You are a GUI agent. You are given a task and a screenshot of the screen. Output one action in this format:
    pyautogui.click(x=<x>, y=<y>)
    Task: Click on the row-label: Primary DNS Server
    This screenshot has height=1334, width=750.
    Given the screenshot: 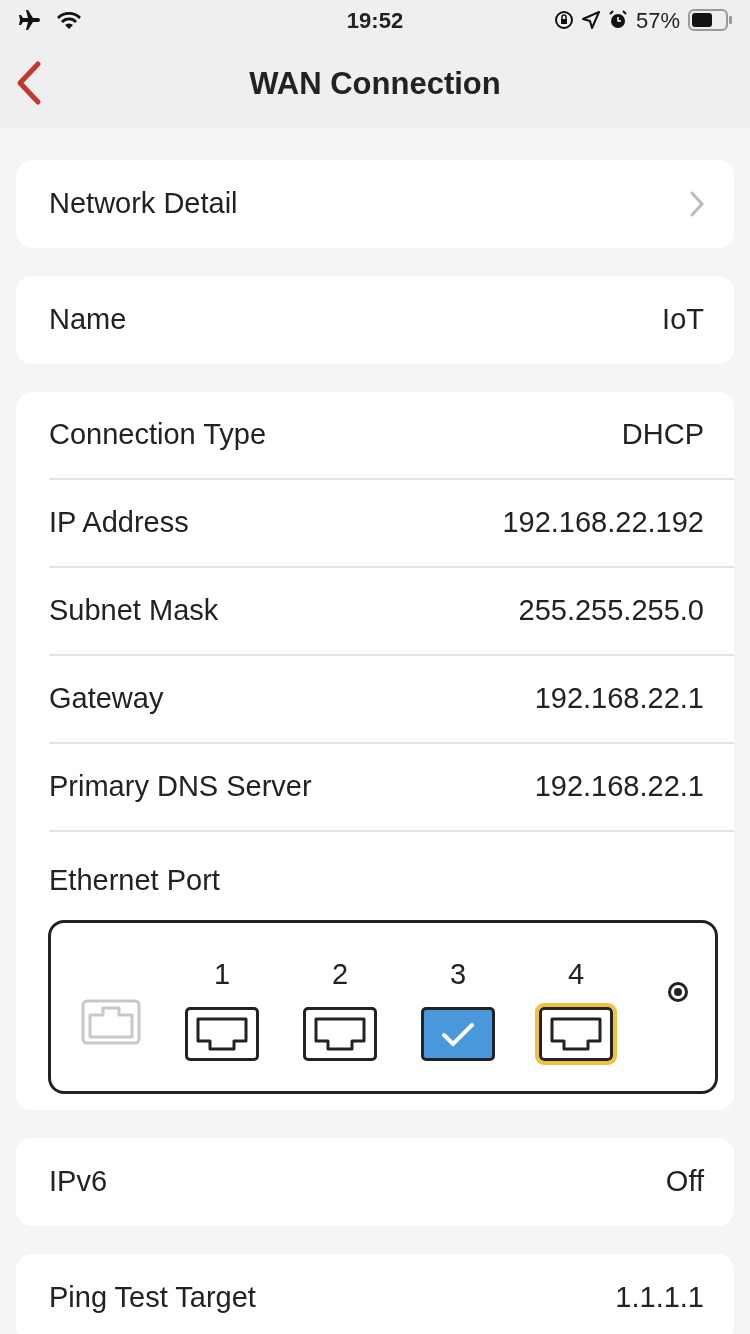 What is the action you would take?
    pyautogui.click(x=180, y=787)
    